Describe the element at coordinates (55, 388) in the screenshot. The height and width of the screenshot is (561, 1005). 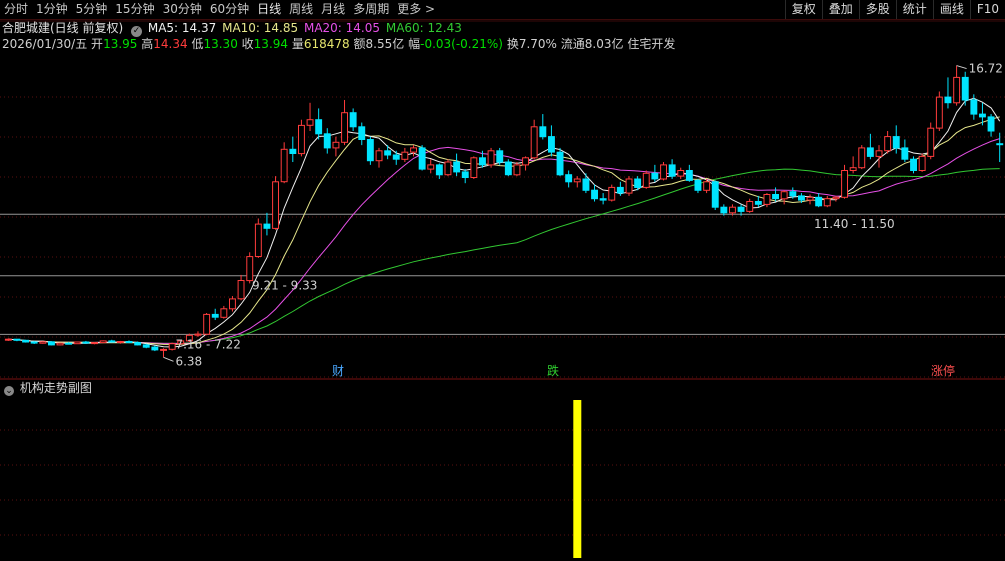
I see `sub-panel-title: 机构走势副图` at that location.